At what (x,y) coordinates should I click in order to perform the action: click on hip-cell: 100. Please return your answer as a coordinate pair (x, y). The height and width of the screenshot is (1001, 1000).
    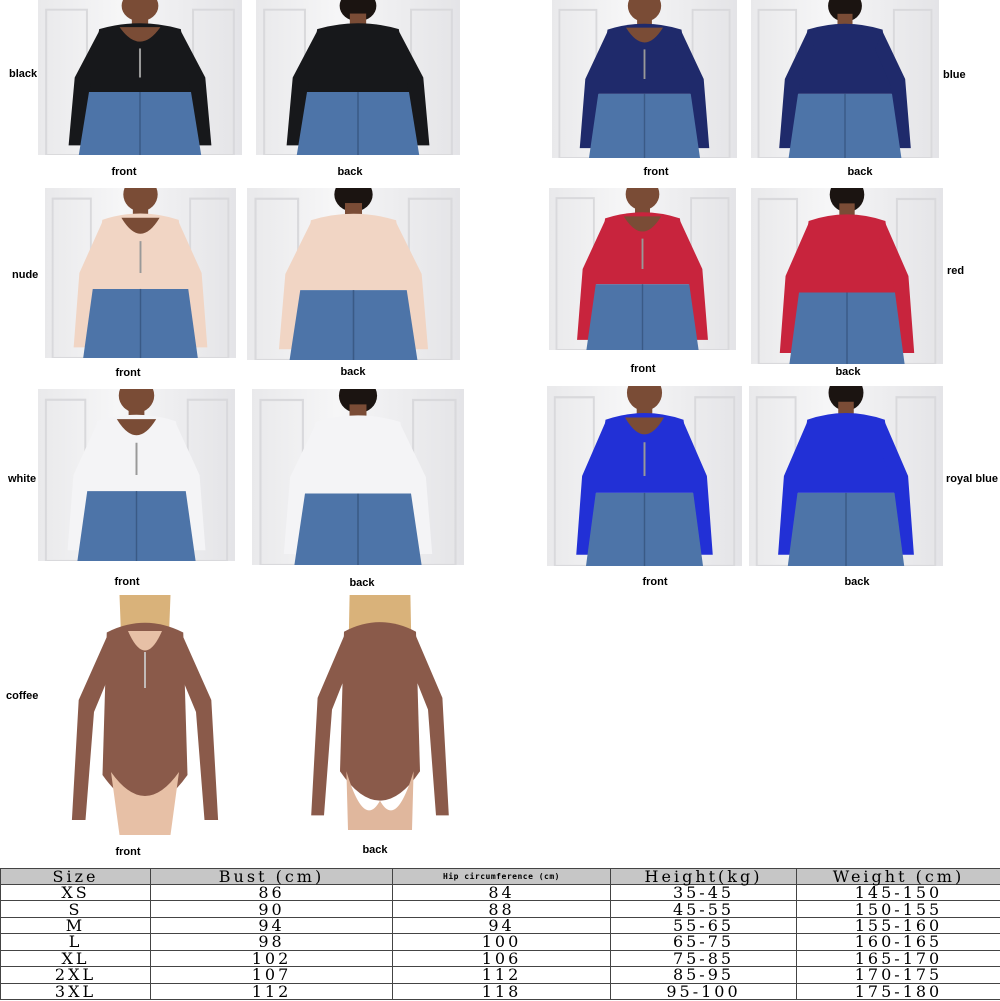
    Looking at the image, I should click on (502, 942).